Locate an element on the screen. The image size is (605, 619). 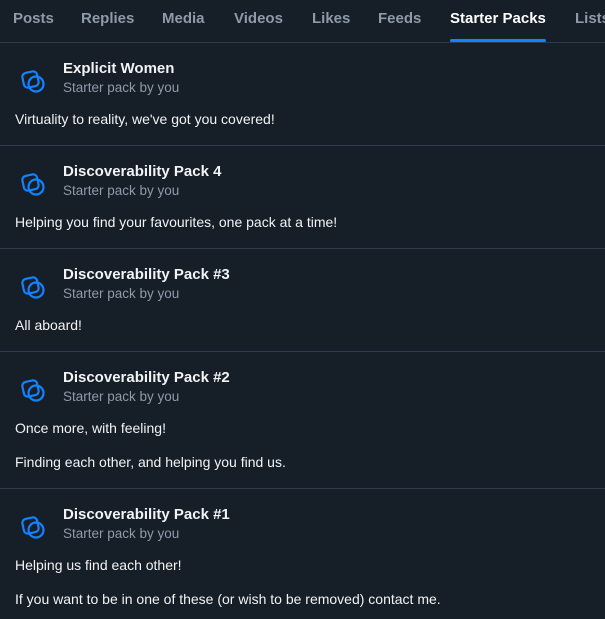
tab-starter-packs: Starter Packs is located at coordinates (498, 21).